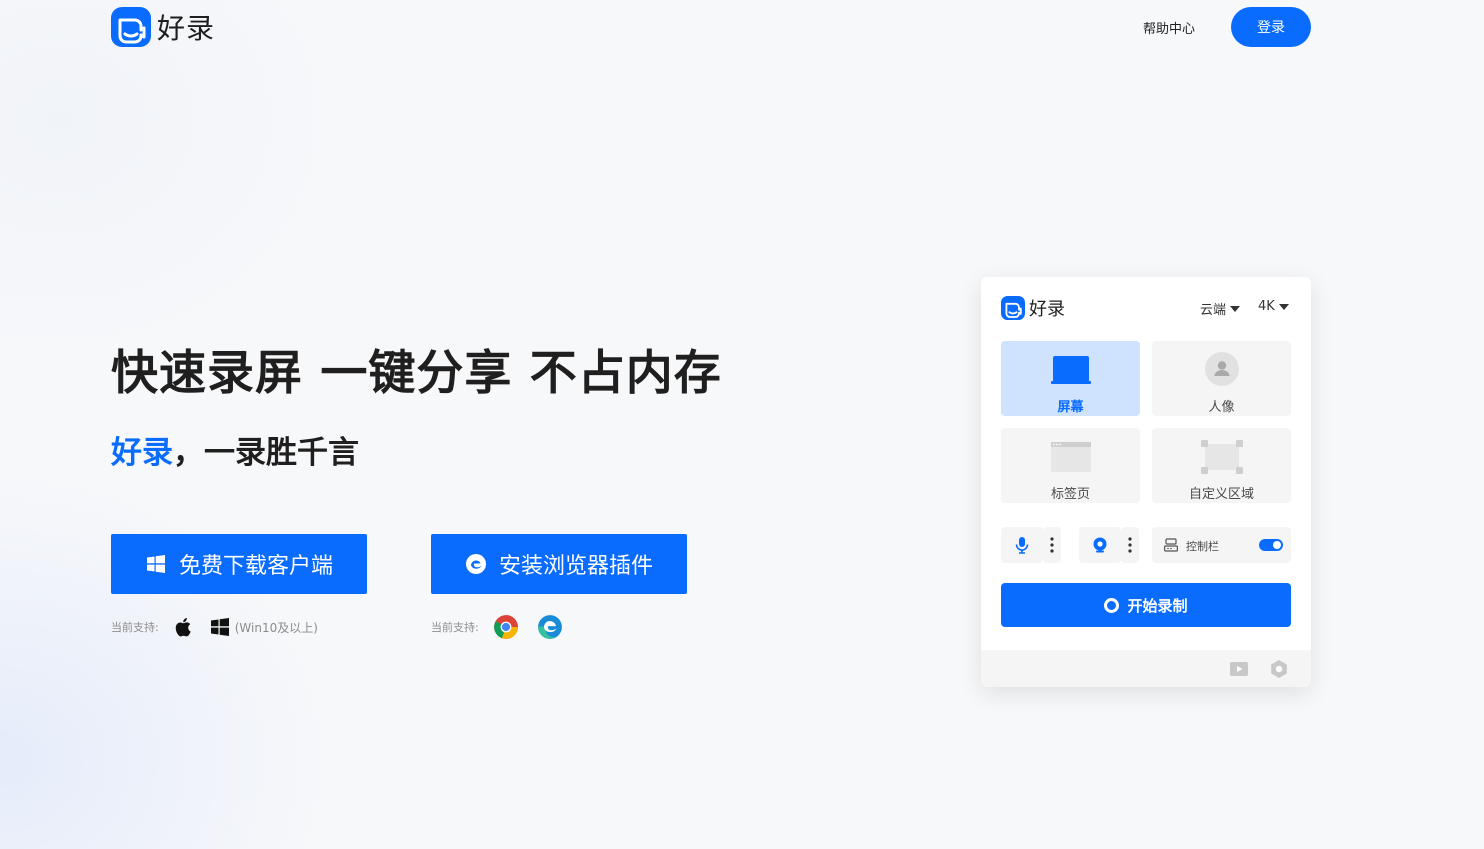 Image resolution: width=1484 pixels, height=849 pixels. Describe the element at coordinates (1271, 545) in the screenshot. I see `control-bar-switch` at that location.